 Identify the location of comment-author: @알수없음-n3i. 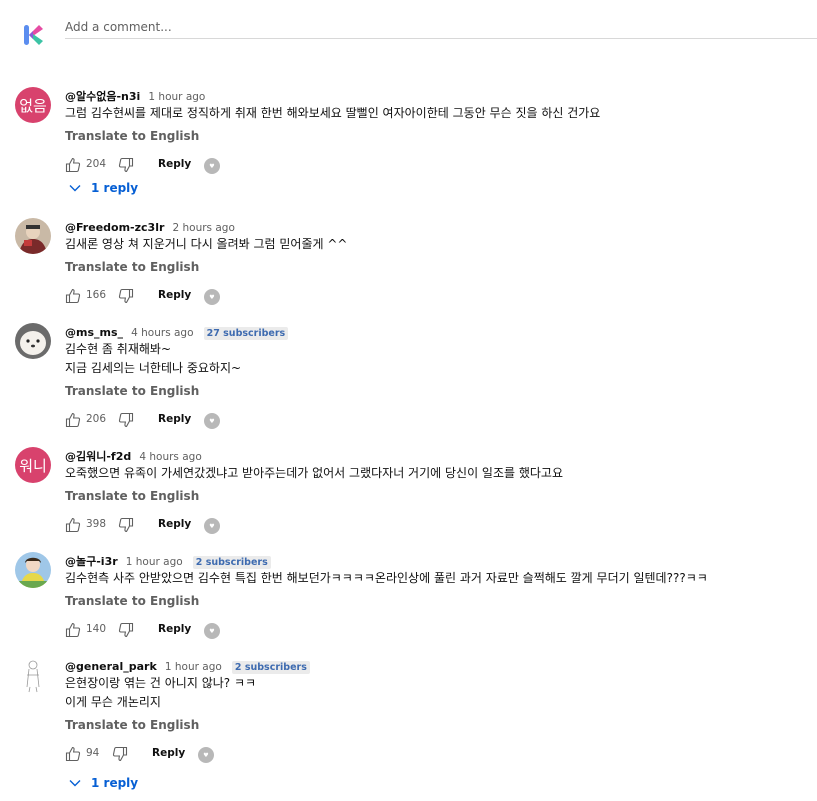
(102, 96).